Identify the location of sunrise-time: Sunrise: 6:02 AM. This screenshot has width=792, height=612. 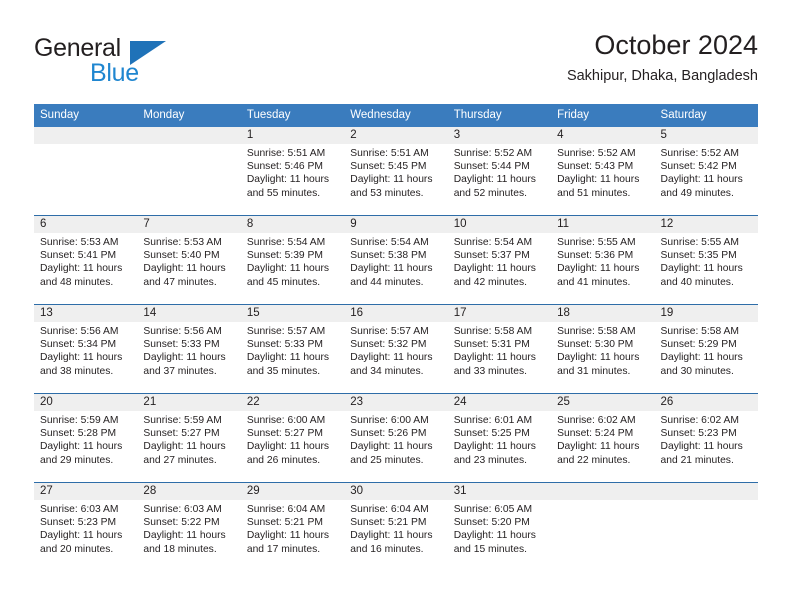
(596, 420).